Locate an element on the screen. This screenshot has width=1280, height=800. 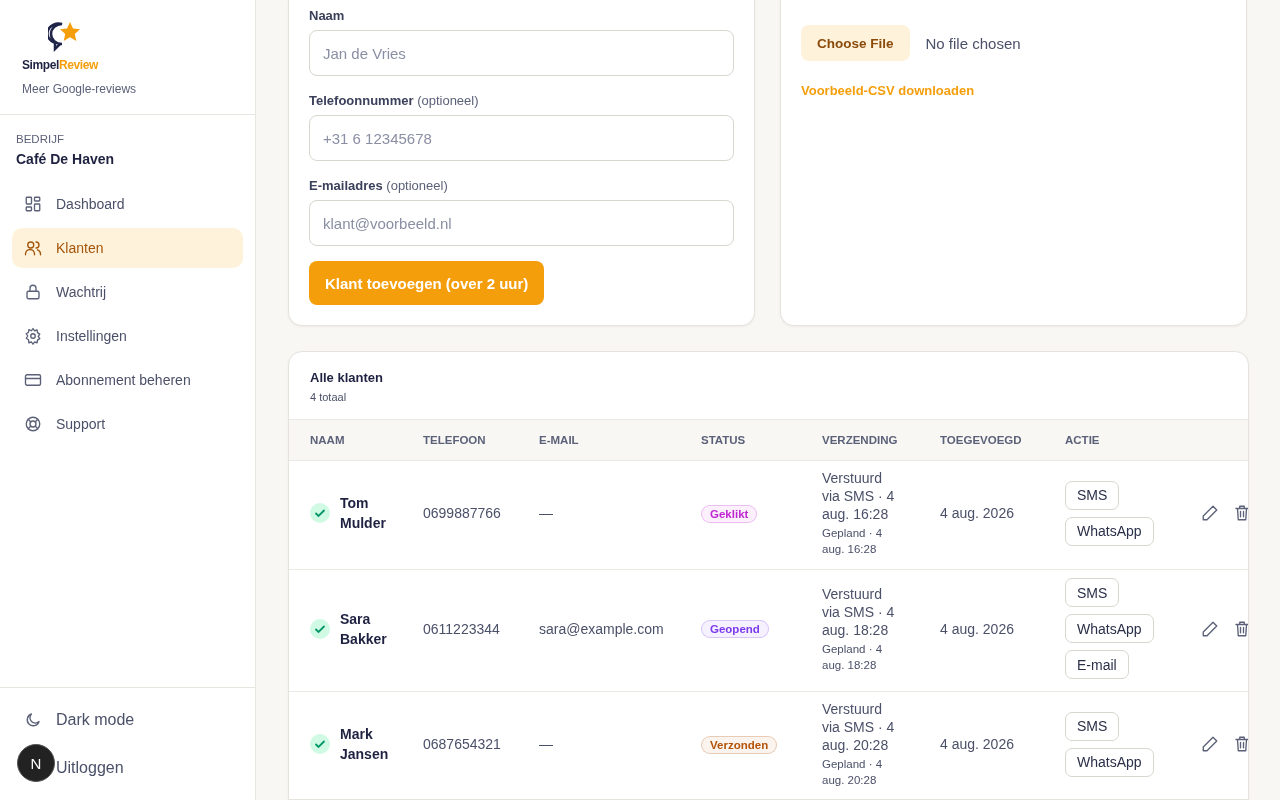
column-header: ACTIE is located at coordinates (1083, 440).